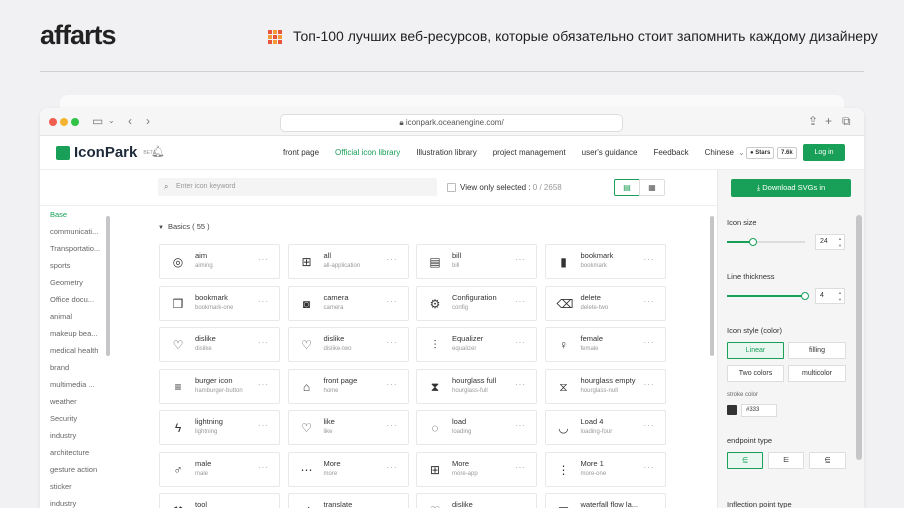  What do you see at coordinates (605, 427) in the screenshot?
I see `icon-card: ◡ Load 4 loading-four ···` at bounding box center [605, 427].